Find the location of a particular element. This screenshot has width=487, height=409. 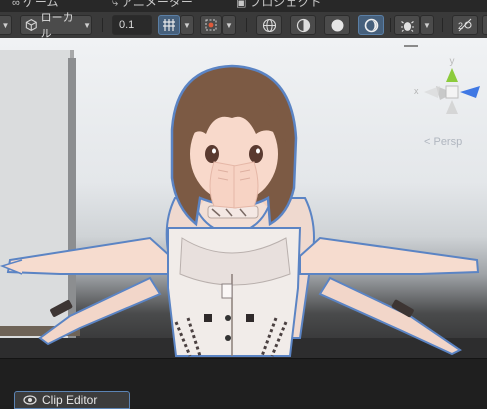

shaded-wireframe-icon is located at coordinates (303, 25).